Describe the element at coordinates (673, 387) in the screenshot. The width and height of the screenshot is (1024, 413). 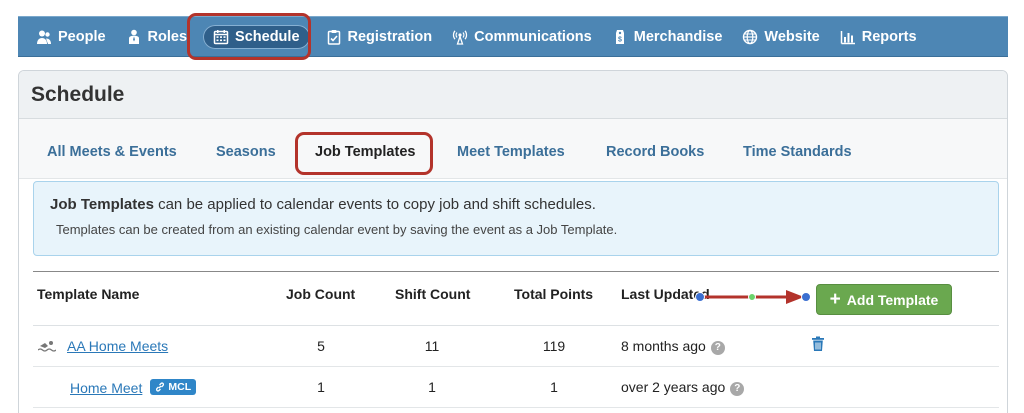
I see `last-updated-text: over 2 years ago` at that location.